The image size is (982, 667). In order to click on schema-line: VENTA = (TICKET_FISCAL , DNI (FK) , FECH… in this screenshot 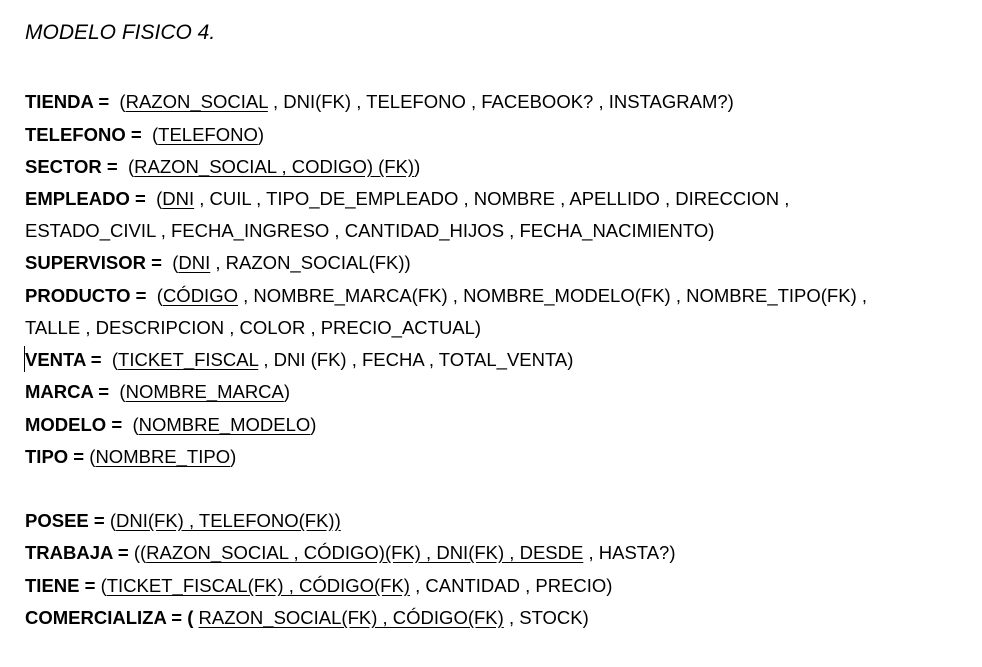, I will do `click(299, 360)`.